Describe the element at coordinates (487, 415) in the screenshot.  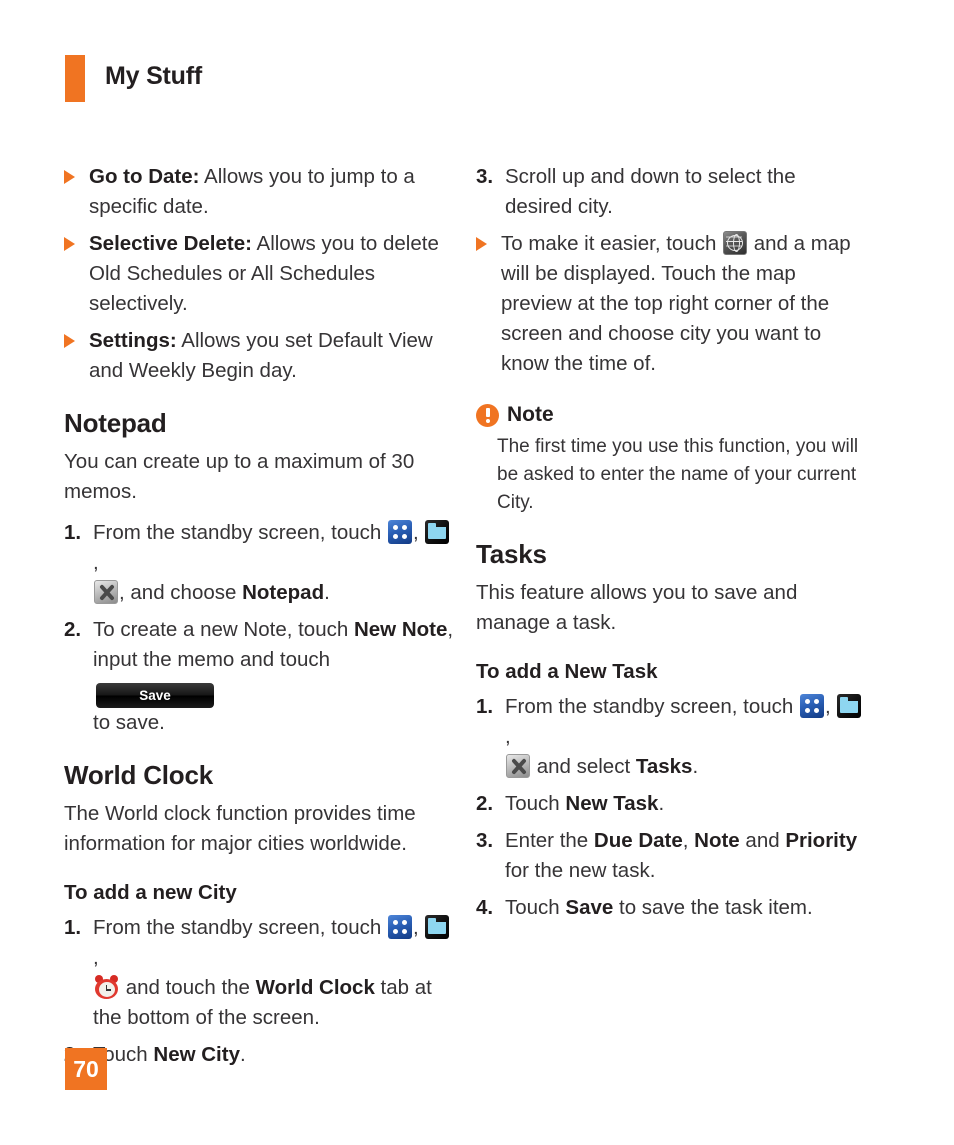
I see `exclamation-icon` at that location.